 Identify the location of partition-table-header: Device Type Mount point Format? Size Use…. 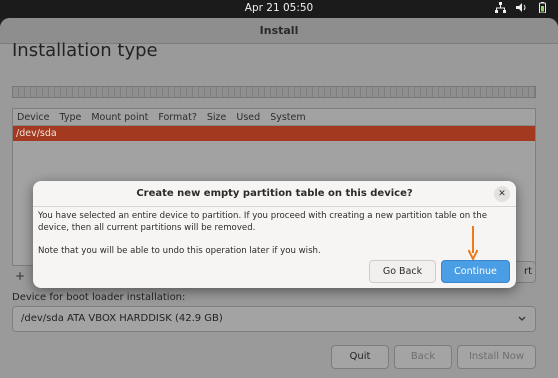
(274, 117).